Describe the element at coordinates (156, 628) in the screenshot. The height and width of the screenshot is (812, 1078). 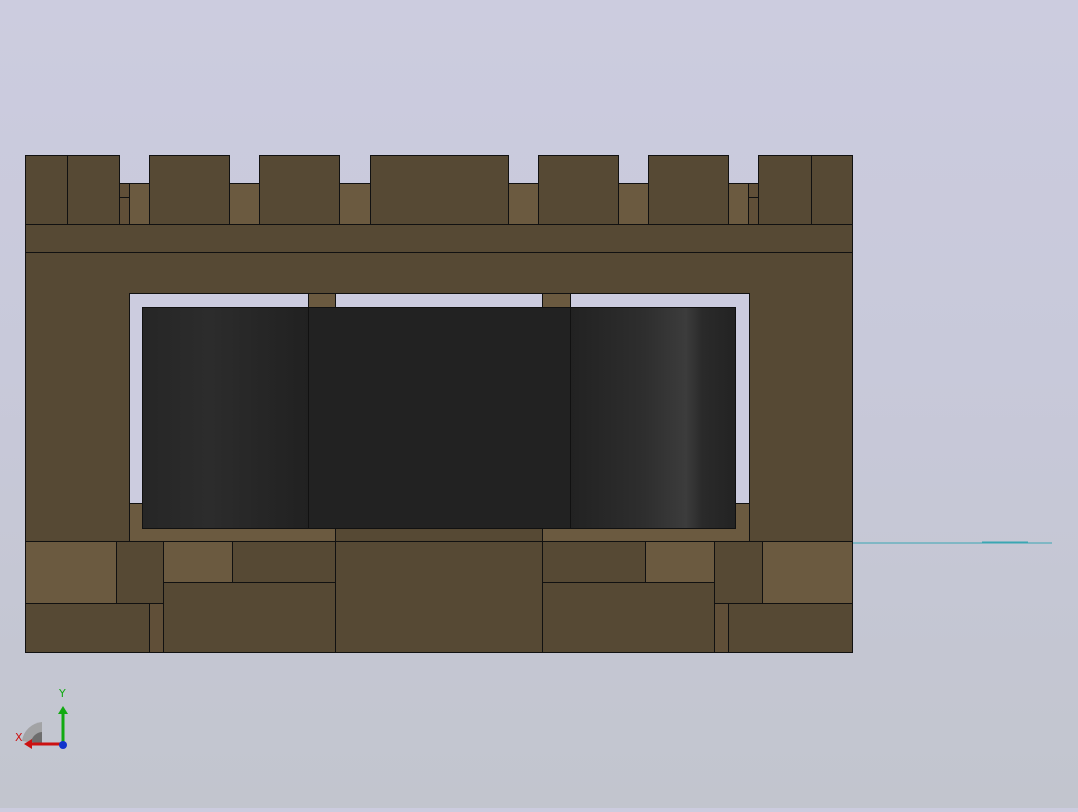
I see `base-slot-left` at that location.